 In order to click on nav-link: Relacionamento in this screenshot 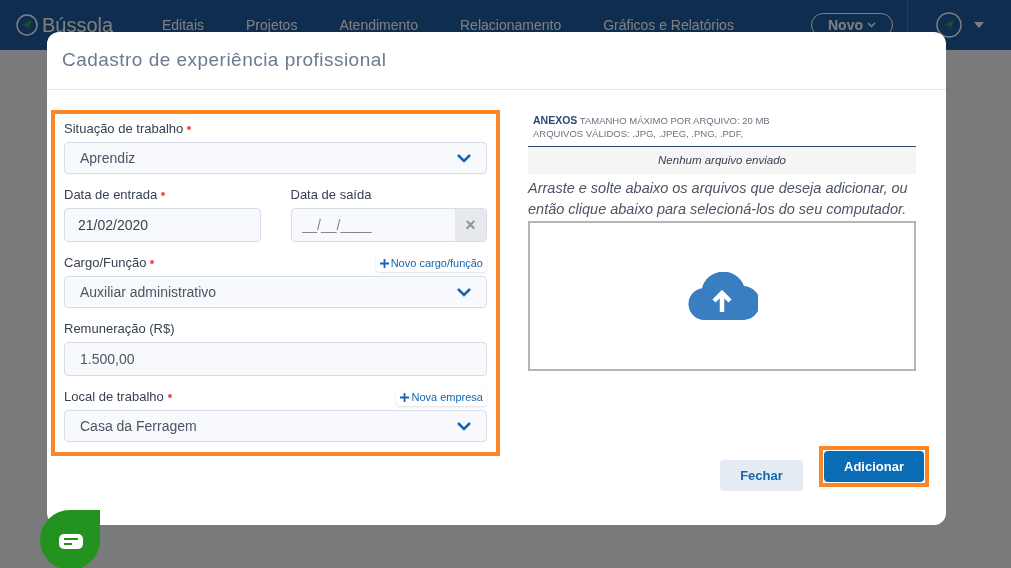, I will do `click(511, 25)`.